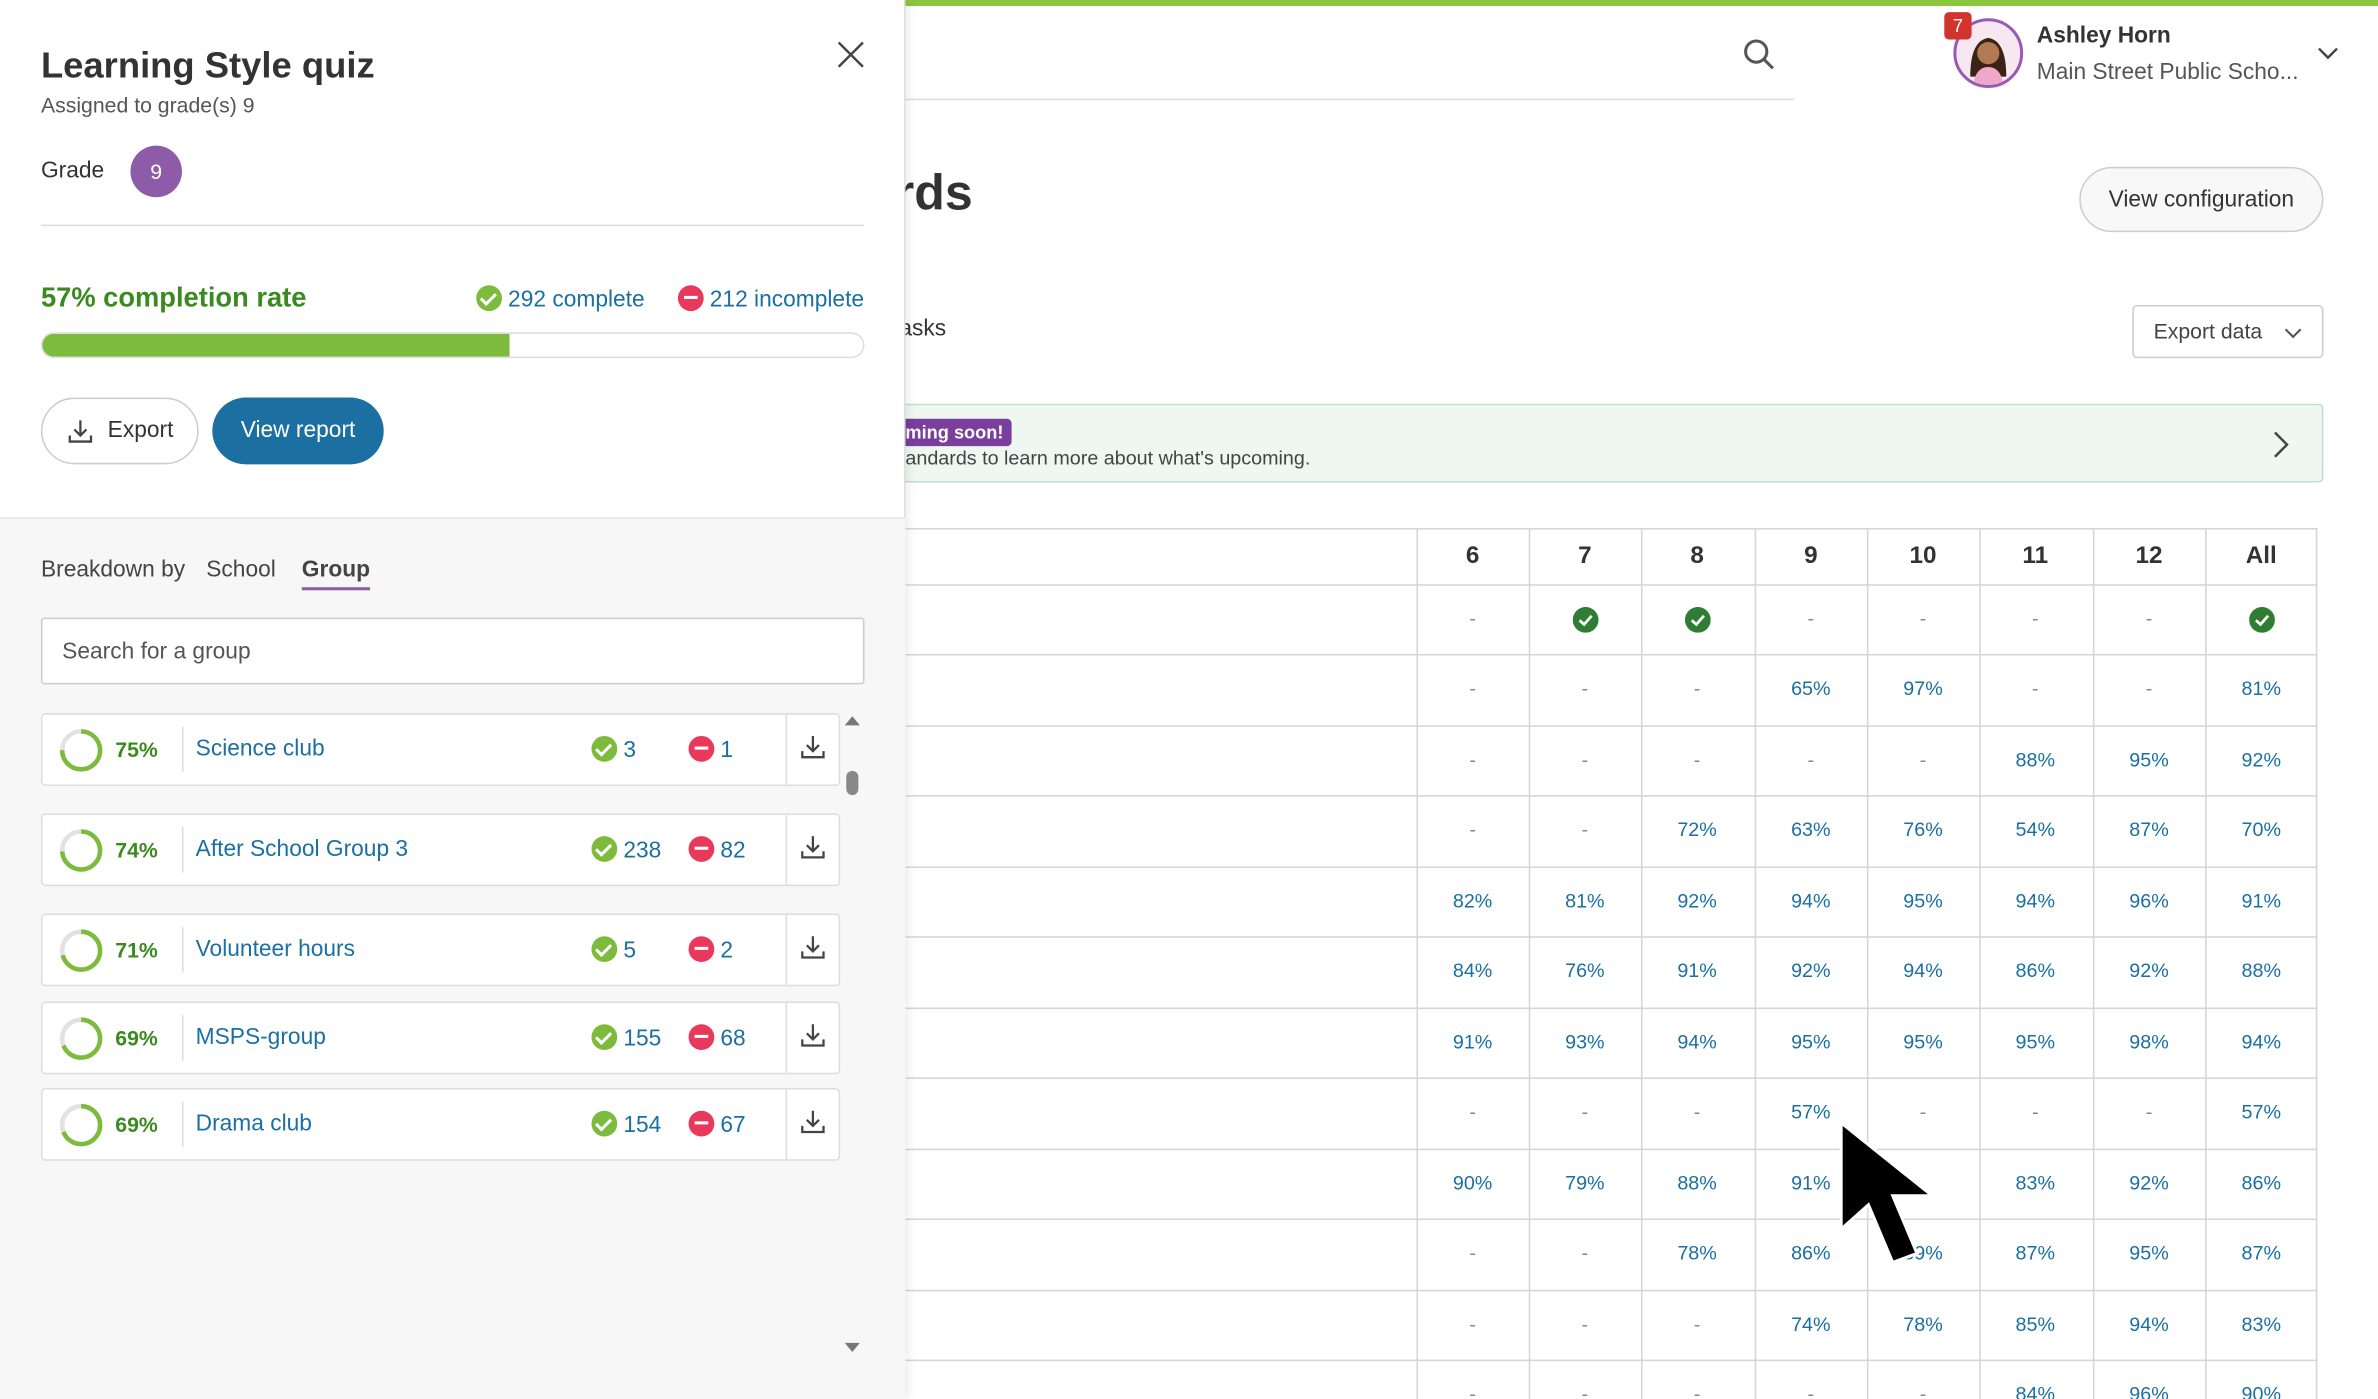 This screenshot has width=2378, height=1399. I want to click on notification-badge: 7, so click(1958, 26).